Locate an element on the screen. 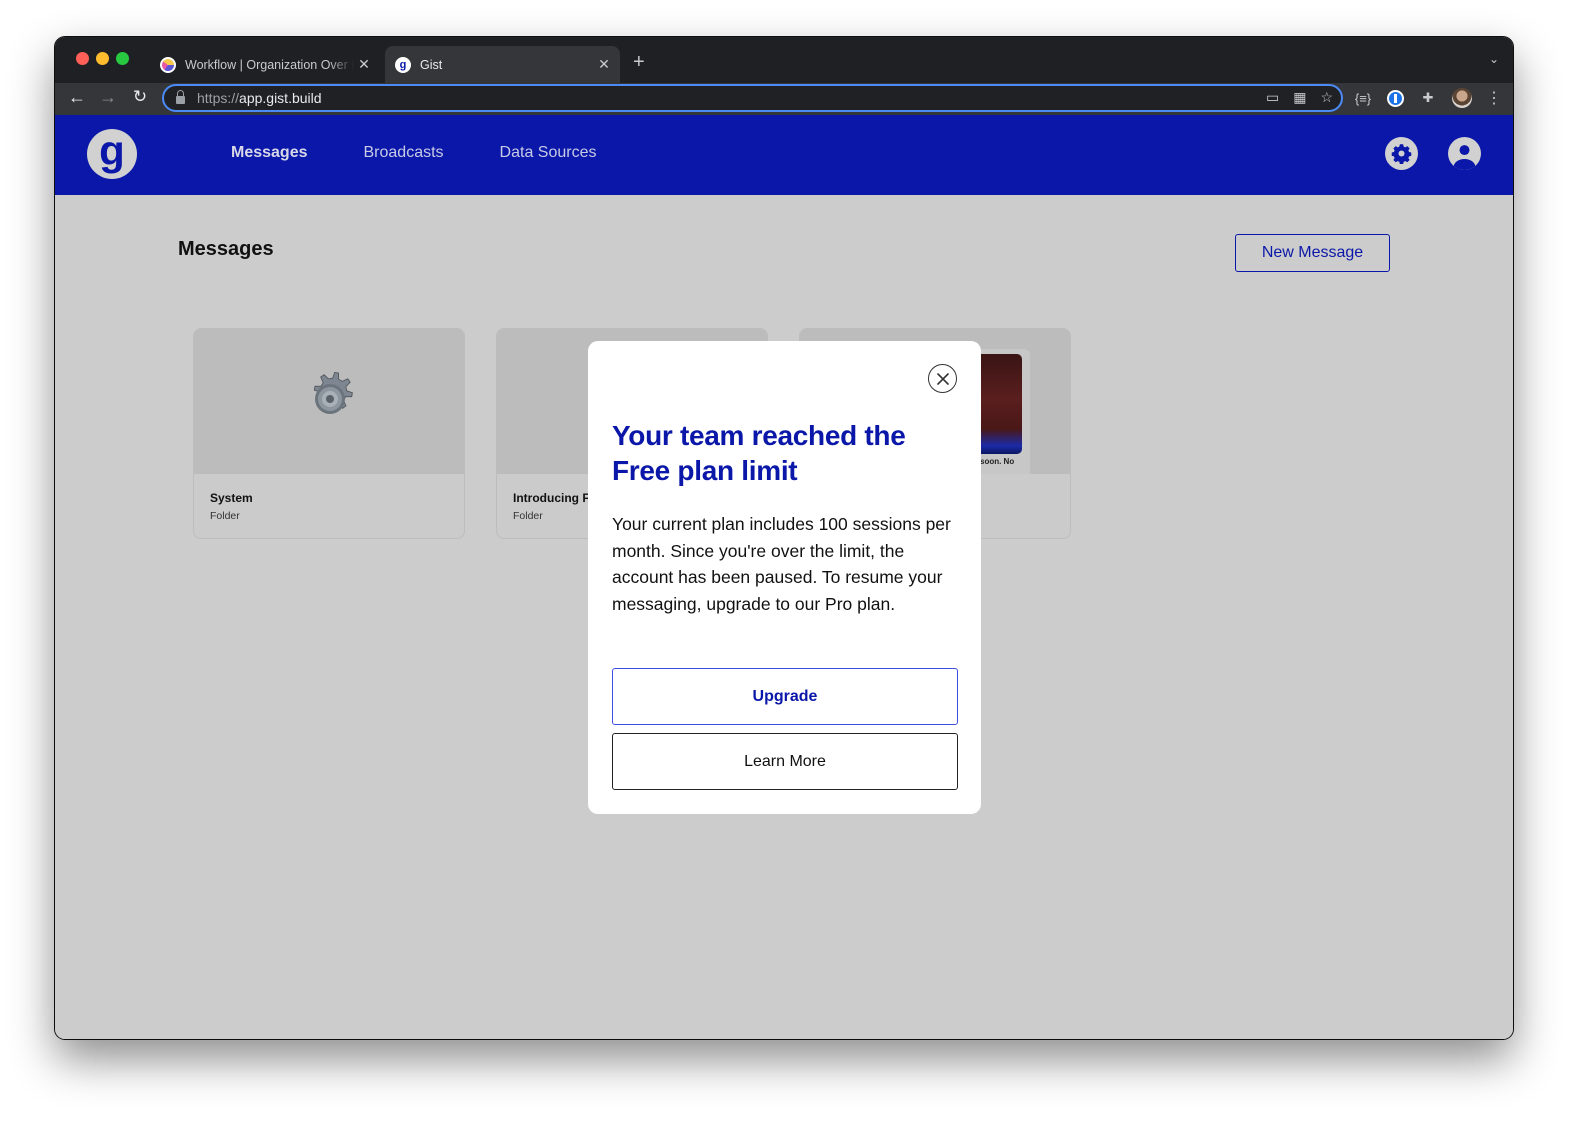 This screenshot has width=1587, height=1125. json-viewer-extension-icon: {≡} is located at coordinates (1363, 98).